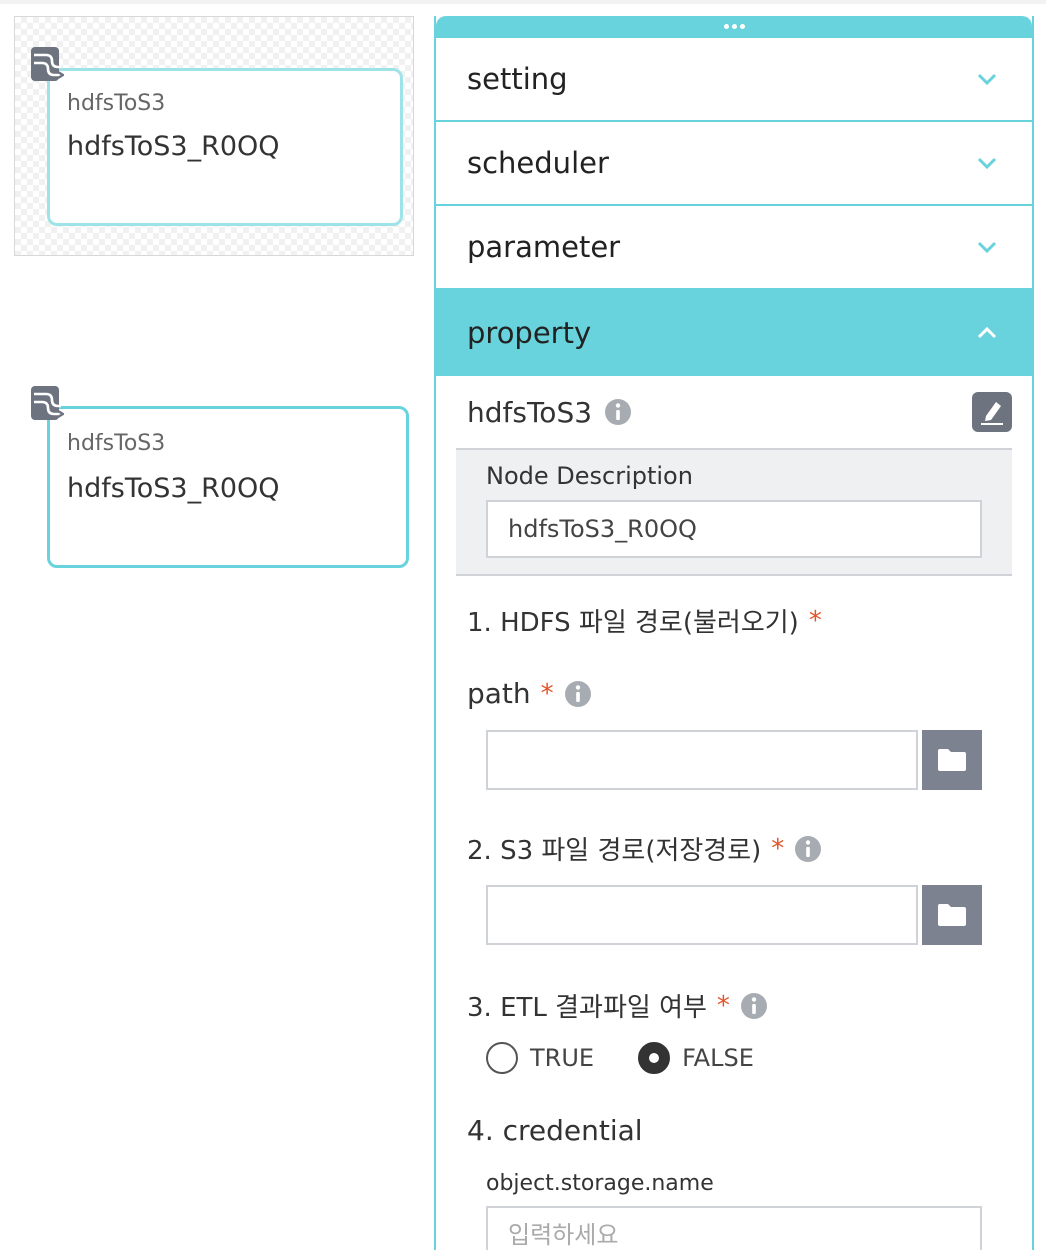 This screenshot has width=1046, height=1250. I want to click on chevron-up-icon, so click(987, 332).